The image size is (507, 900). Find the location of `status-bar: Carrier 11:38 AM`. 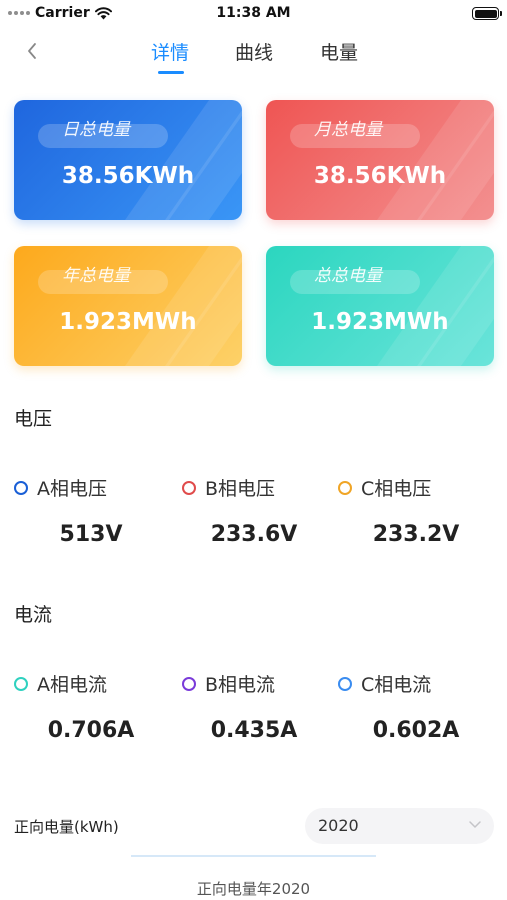

status-bar: Carrier 11:38 AM is located at coordinates (253, 14).